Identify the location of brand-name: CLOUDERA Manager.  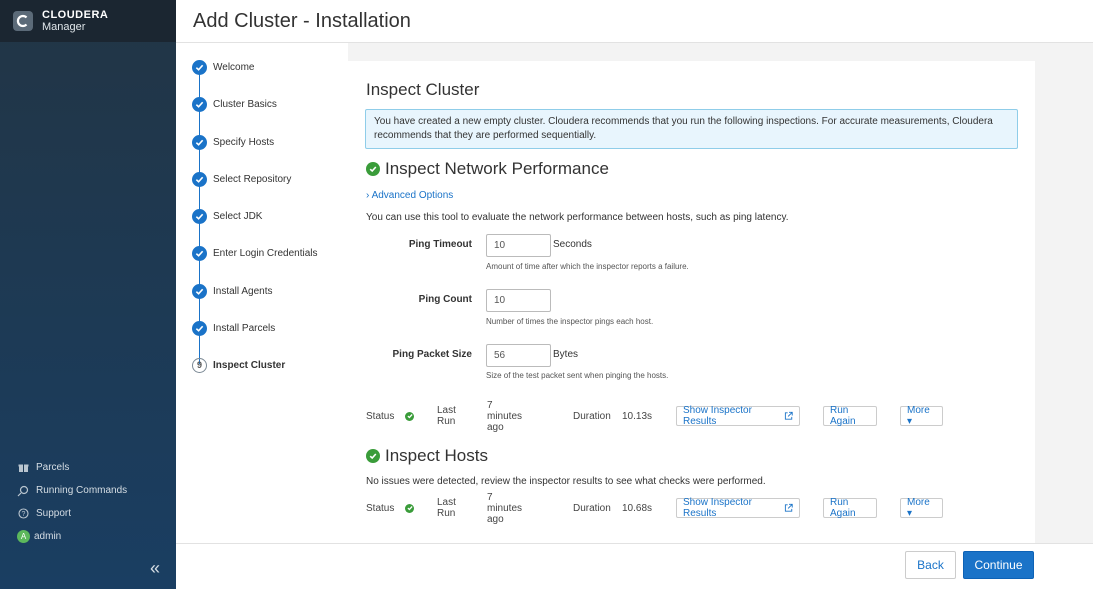
(75, 21).